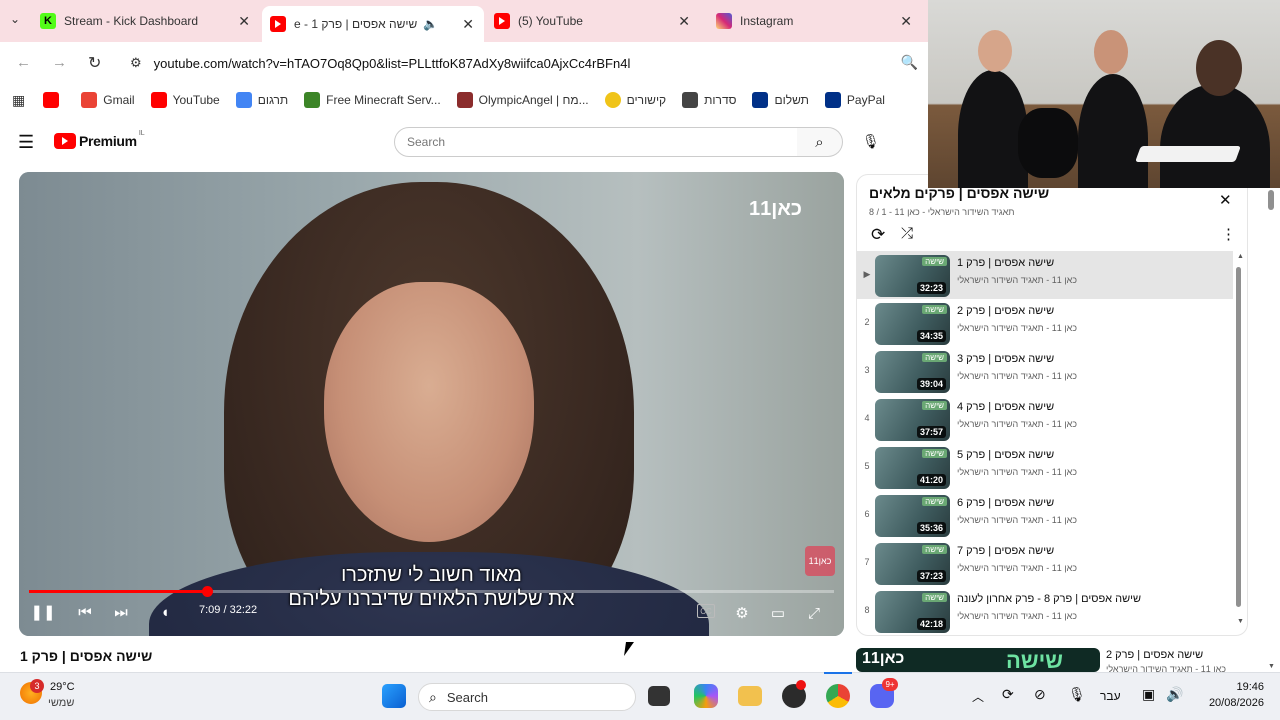 The width and height of the screenshot is (1280, 720). Describe the element at coordinates (131, 21) in the screenshot. I see `tab-title: Stream - Kick Dashboard` at that location.